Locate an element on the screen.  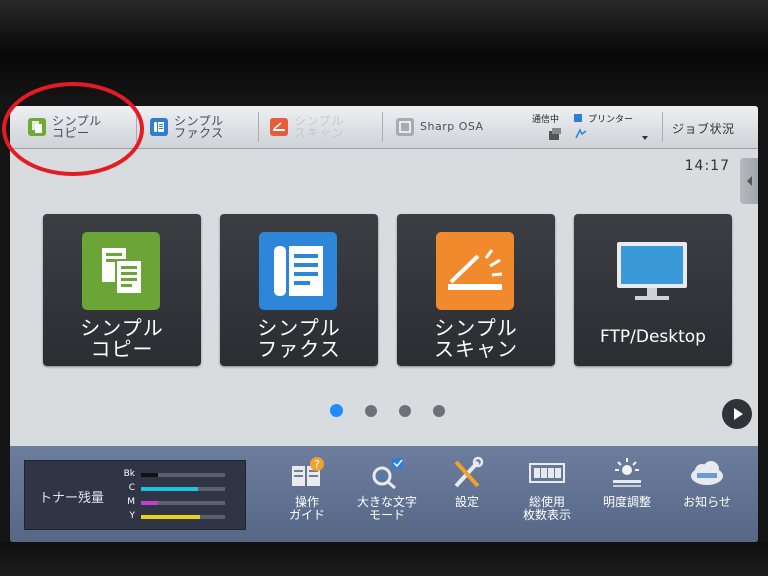
topbar-shortcut-sharp-osa: Sharp OSA is located at coordinates (440, 127).